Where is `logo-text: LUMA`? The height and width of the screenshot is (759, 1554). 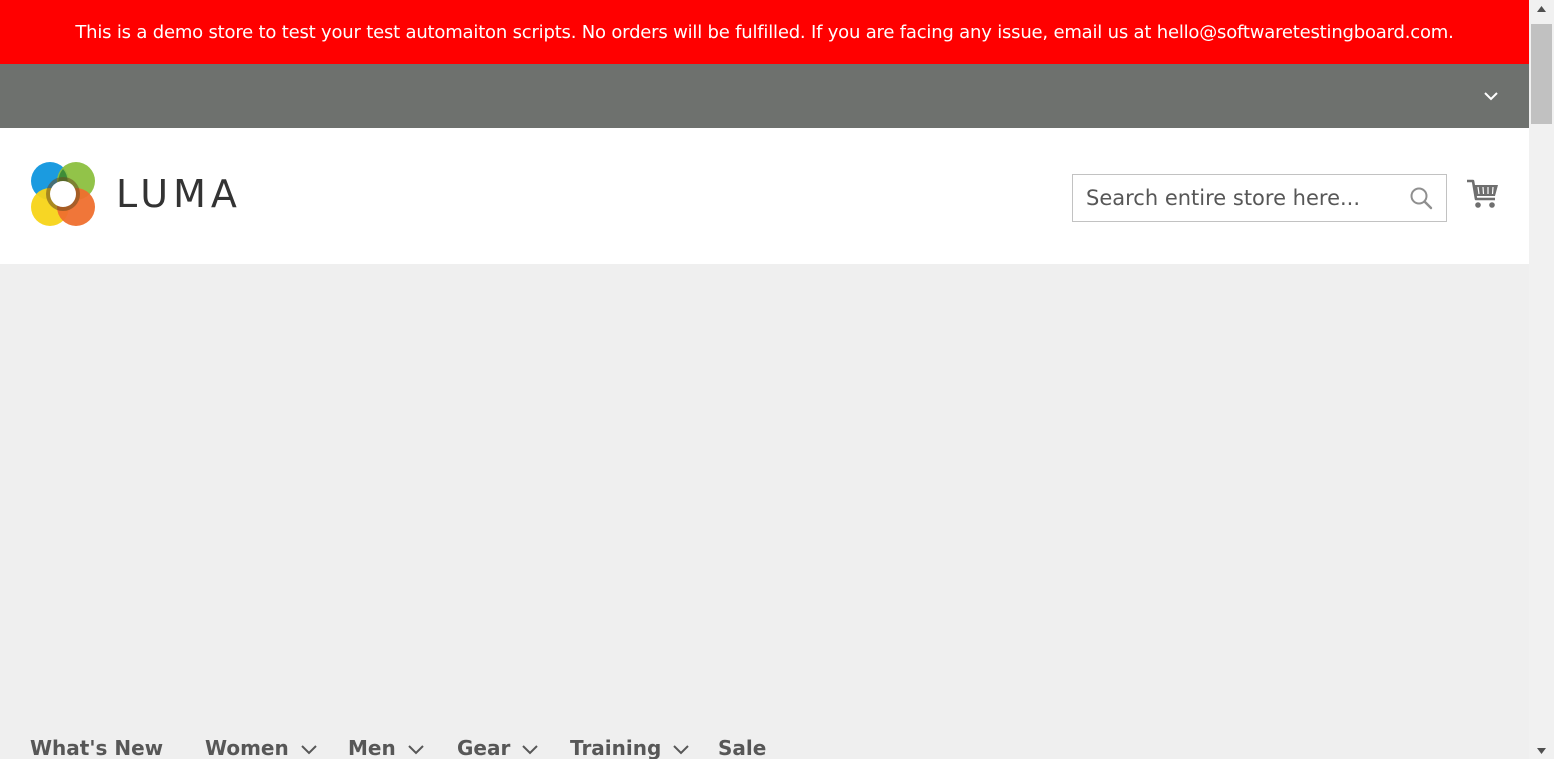 logo-text: LUMA is located at coordinates (179, 194).